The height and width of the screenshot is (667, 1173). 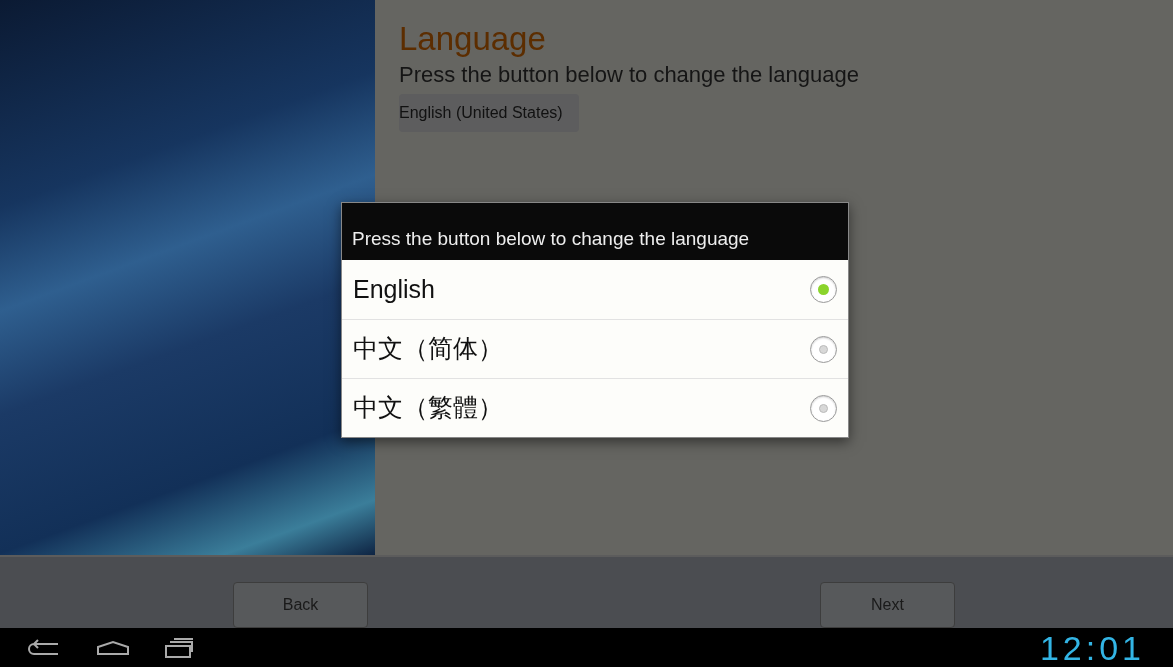 I want to click on language-option: English, so click(x=595, y=289).